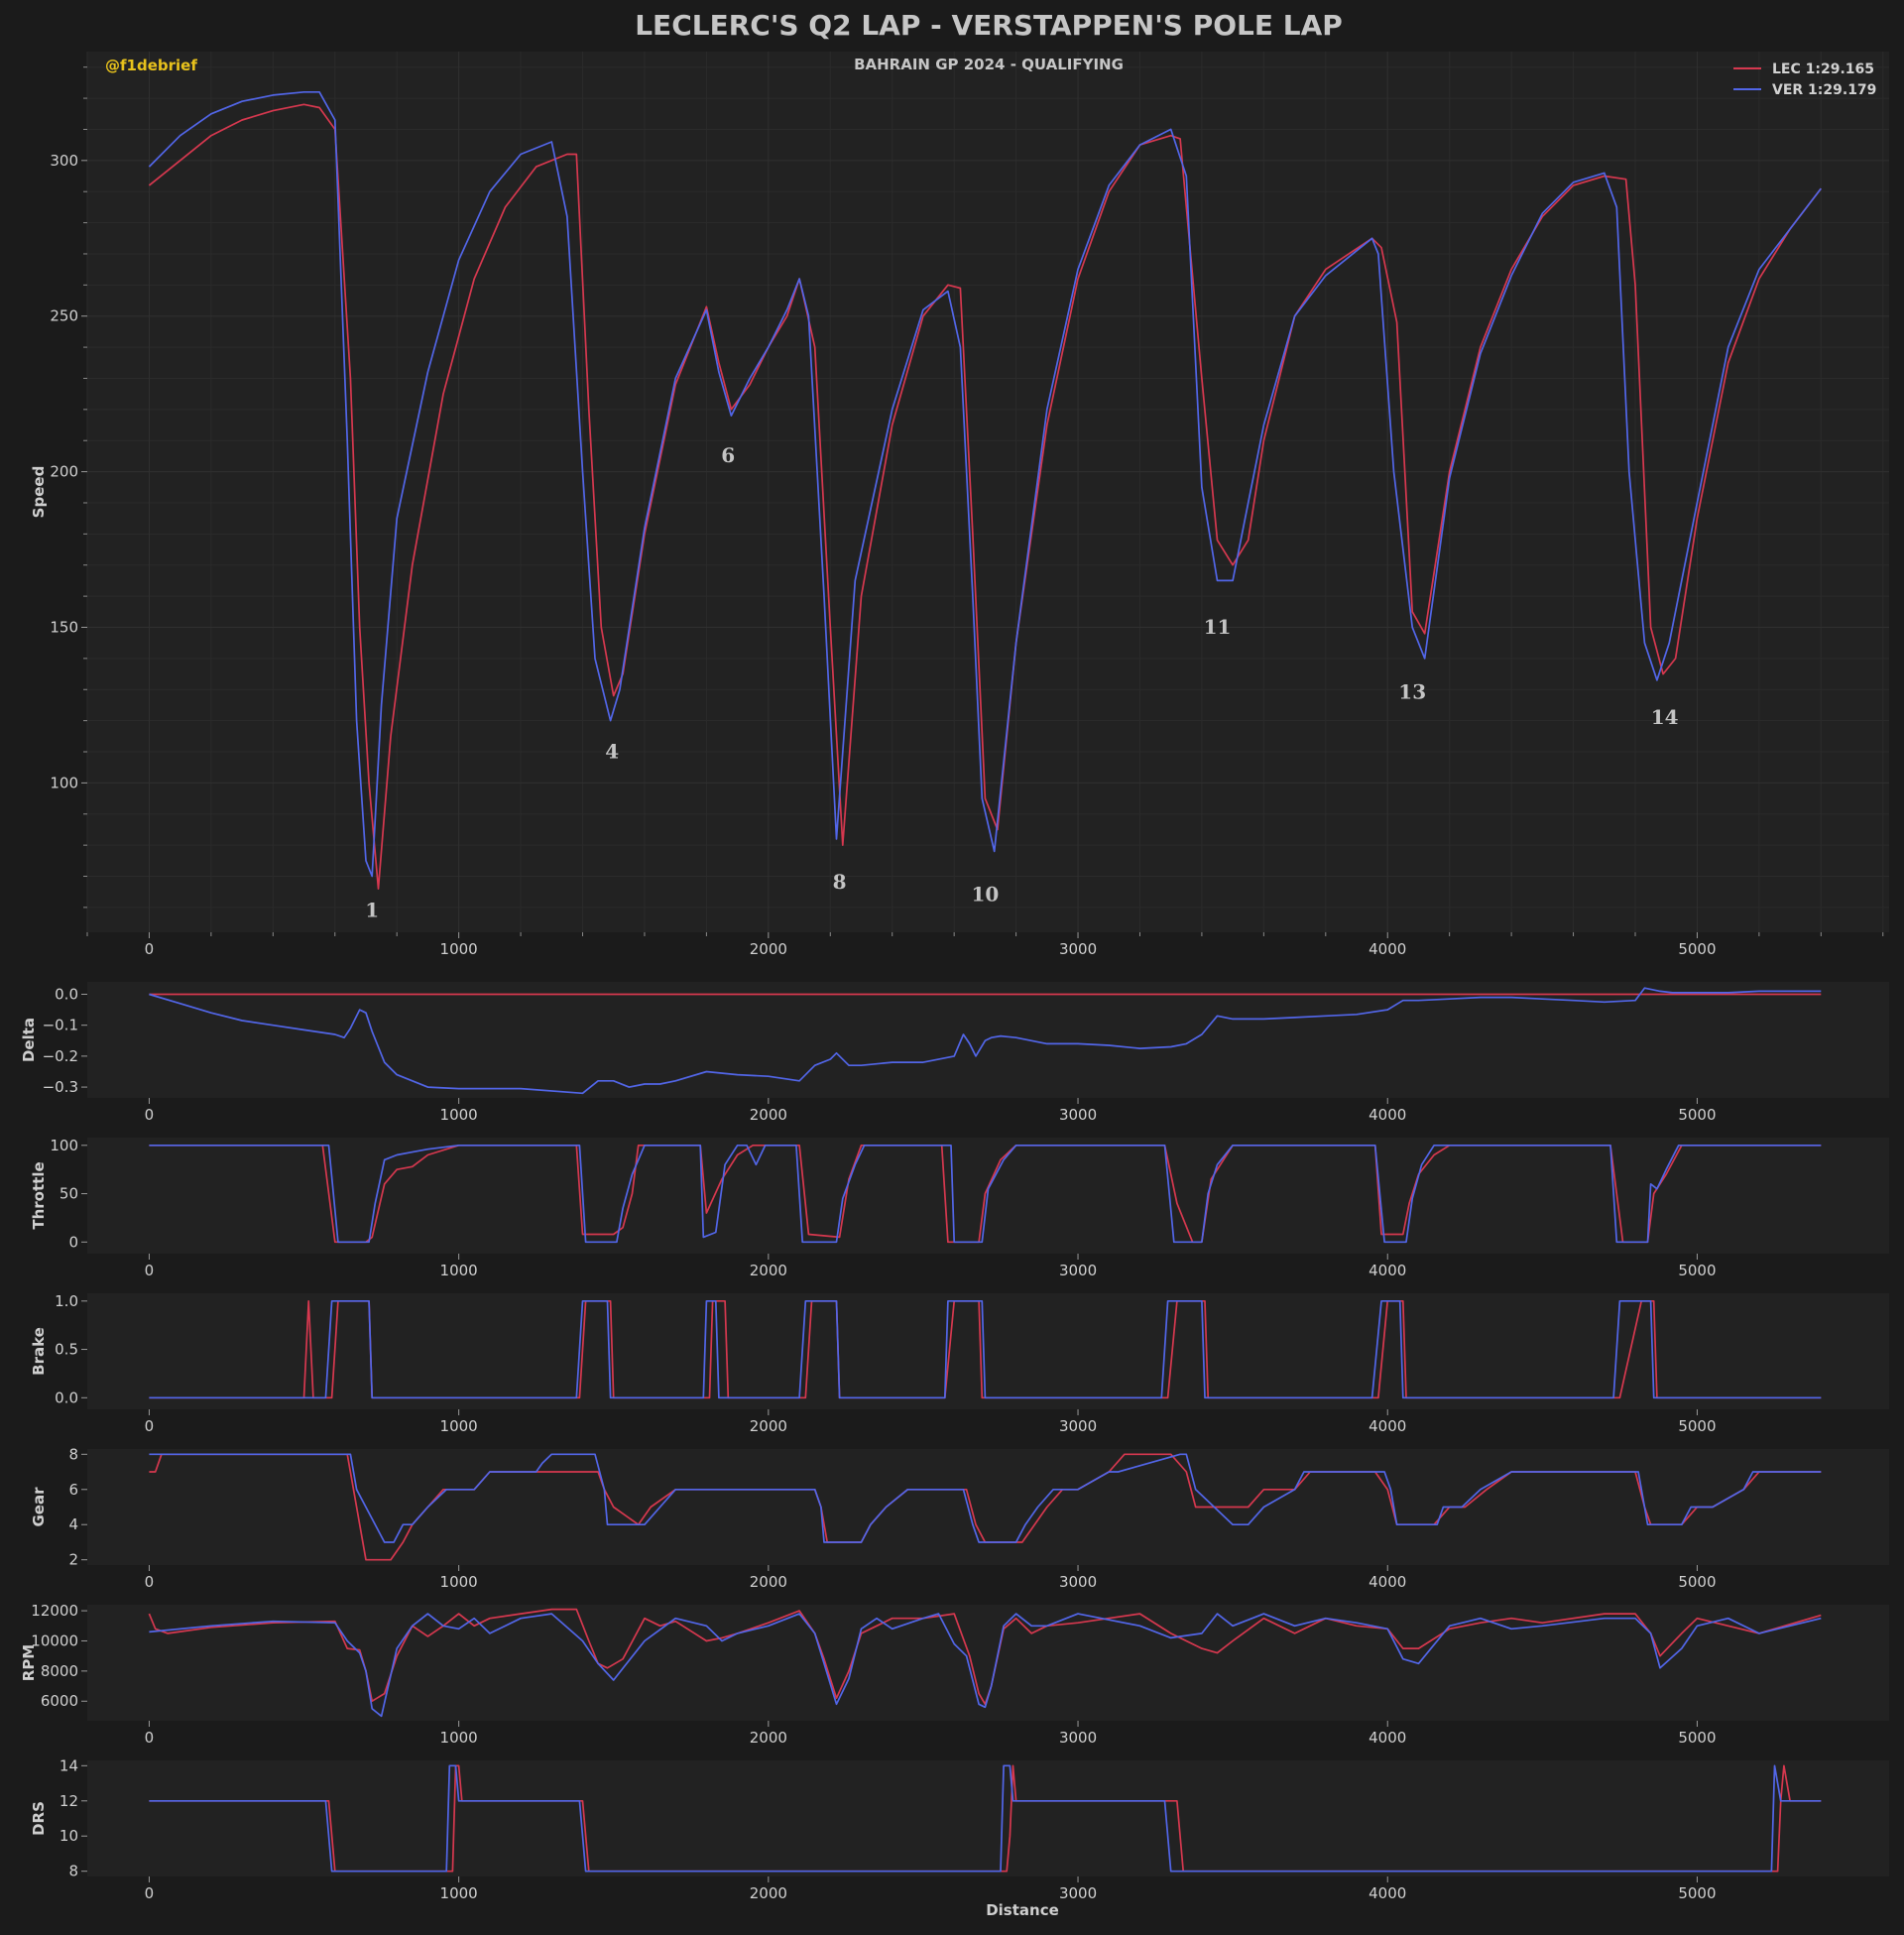 The image size is (1904, 1935). What do you see at coordinates (1218, 627) in the screenshot?
I see `corner-label-11: 11` at bounding box center [1218, 627].